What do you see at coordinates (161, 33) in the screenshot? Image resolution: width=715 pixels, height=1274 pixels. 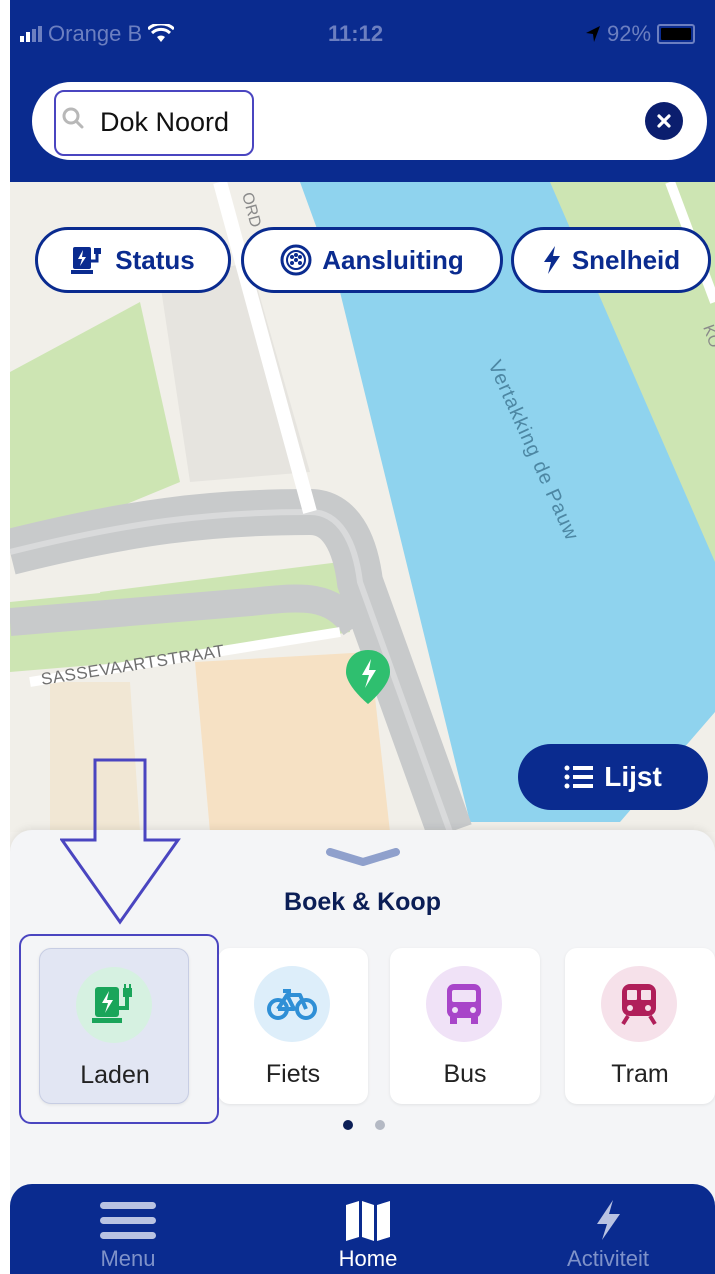 I see `wifi-icon` at bounding box center [161, 33].